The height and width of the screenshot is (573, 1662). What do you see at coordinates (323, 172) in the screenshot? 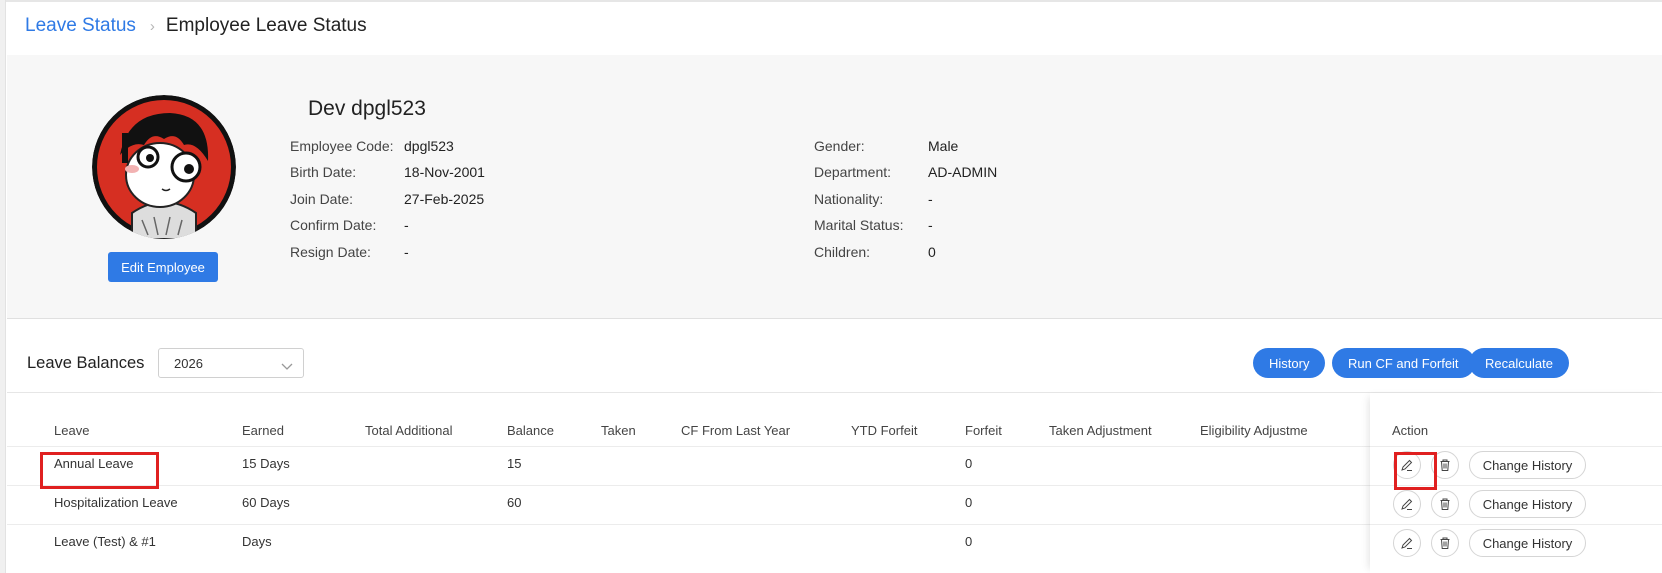
I see `field-label: Birth Date:` at bounding box center [323, 172].